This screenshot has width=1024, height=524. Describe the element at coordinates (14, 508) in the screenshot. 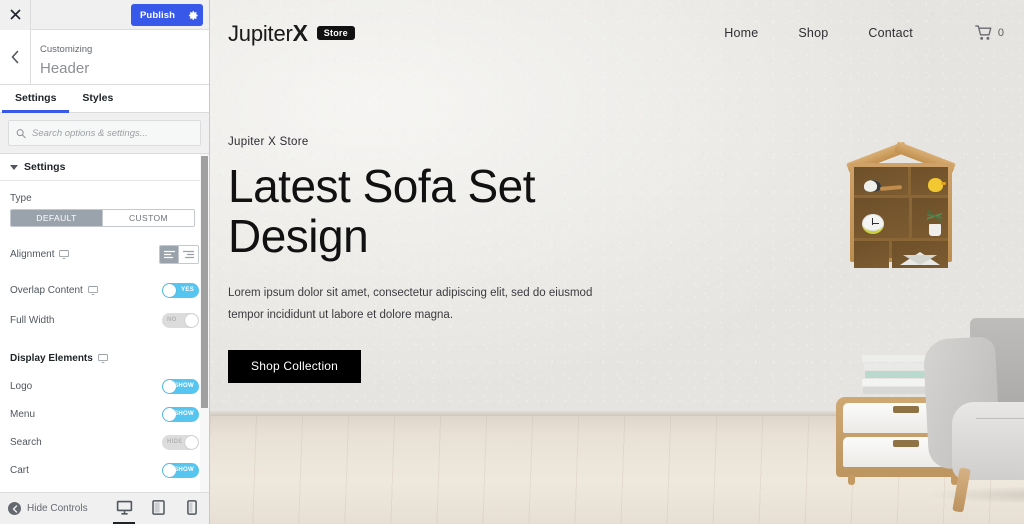

I see `collapse-left-icon` at that location.